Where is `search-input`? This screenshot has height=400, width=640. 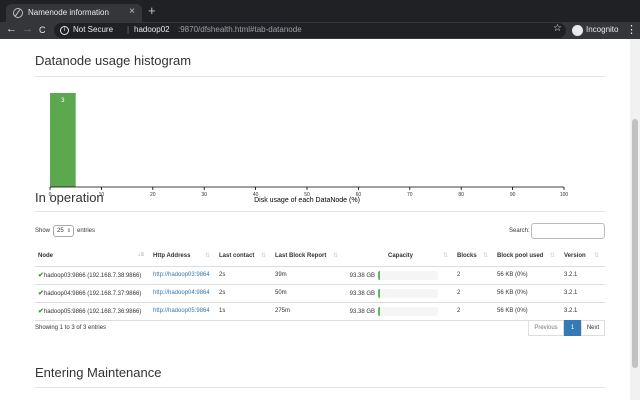 search-input is located at coordinates (568, 231).